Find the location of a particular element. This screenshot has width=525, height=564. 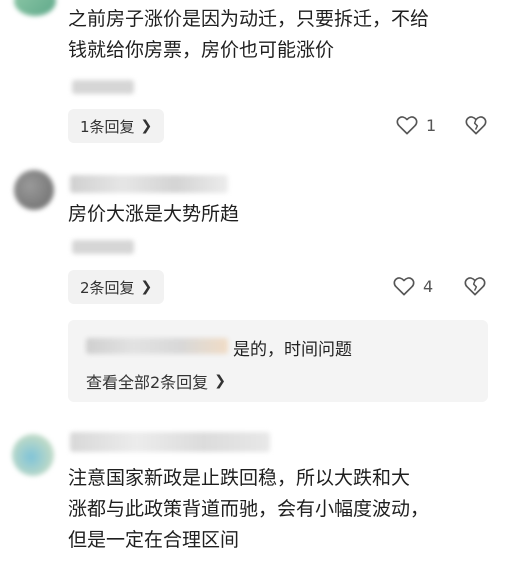

comment-text-line: 房价大涨是大势所趋 is located at coordinates (154, 214).